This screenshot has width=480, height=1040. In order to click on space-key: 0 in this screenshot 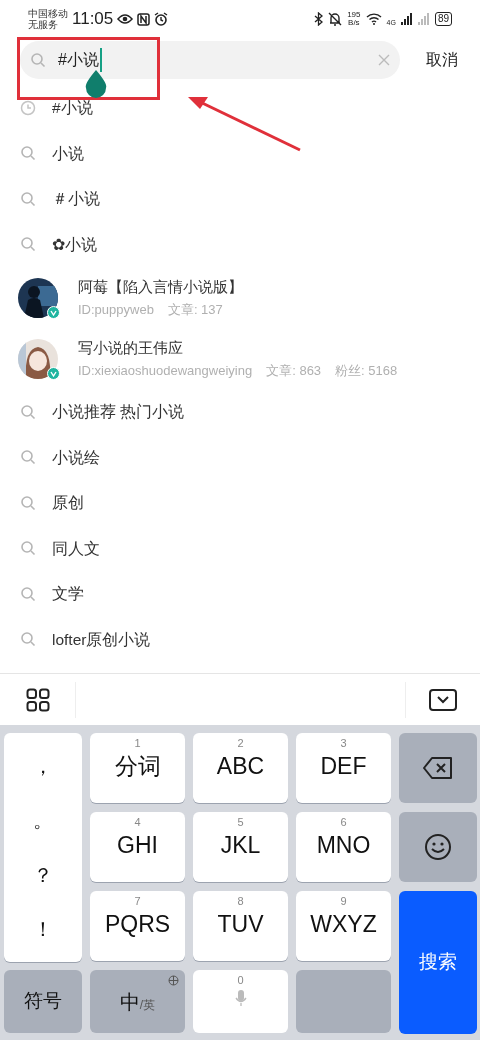, I will do `click(240, 1001)`.